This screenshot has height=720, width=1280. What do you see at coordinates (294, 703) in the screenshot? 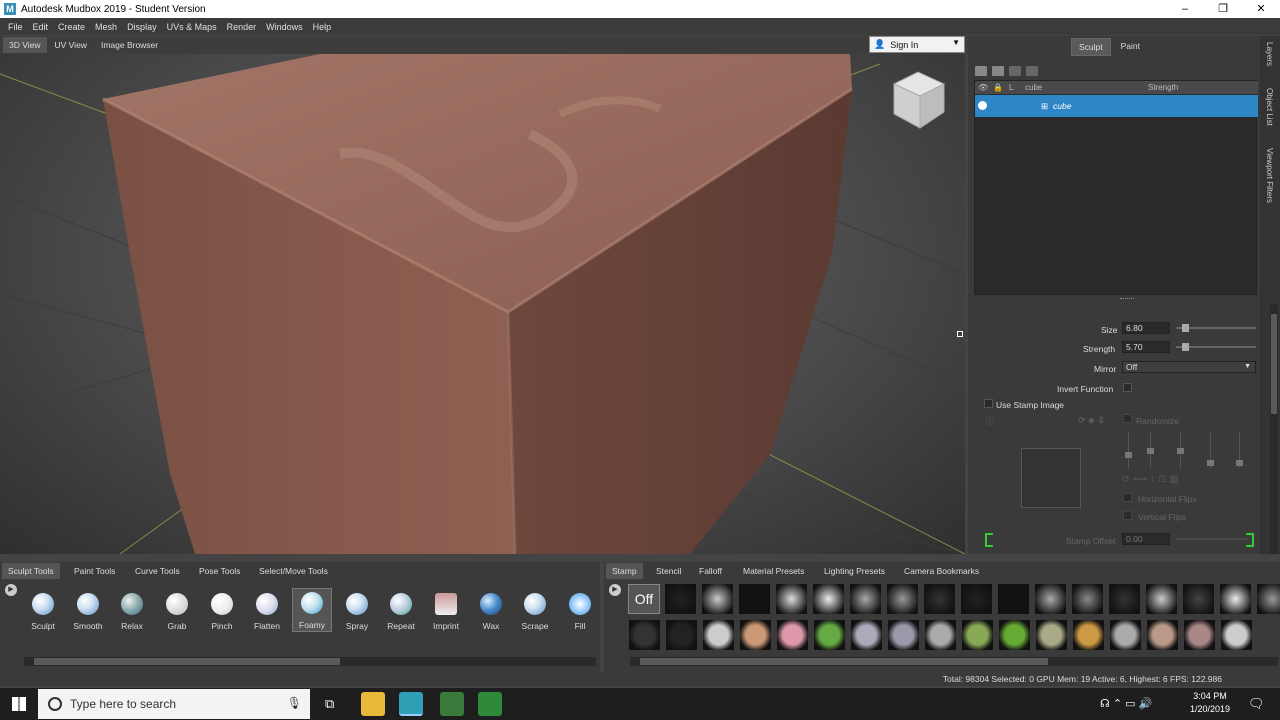
I see `microphone-icon: 🎙` at bounding box center [294, 703].